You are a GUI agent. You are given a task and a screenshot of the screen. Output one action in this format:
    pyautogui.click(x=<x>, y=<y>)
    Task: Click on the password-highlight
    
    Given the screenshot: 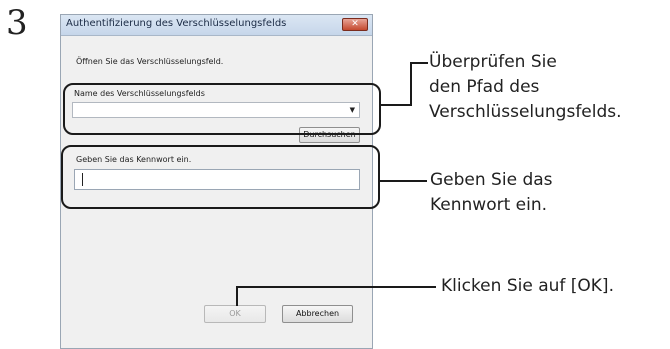 What is the action you would take?
    pyautogui.click(x=220, y=177)
    